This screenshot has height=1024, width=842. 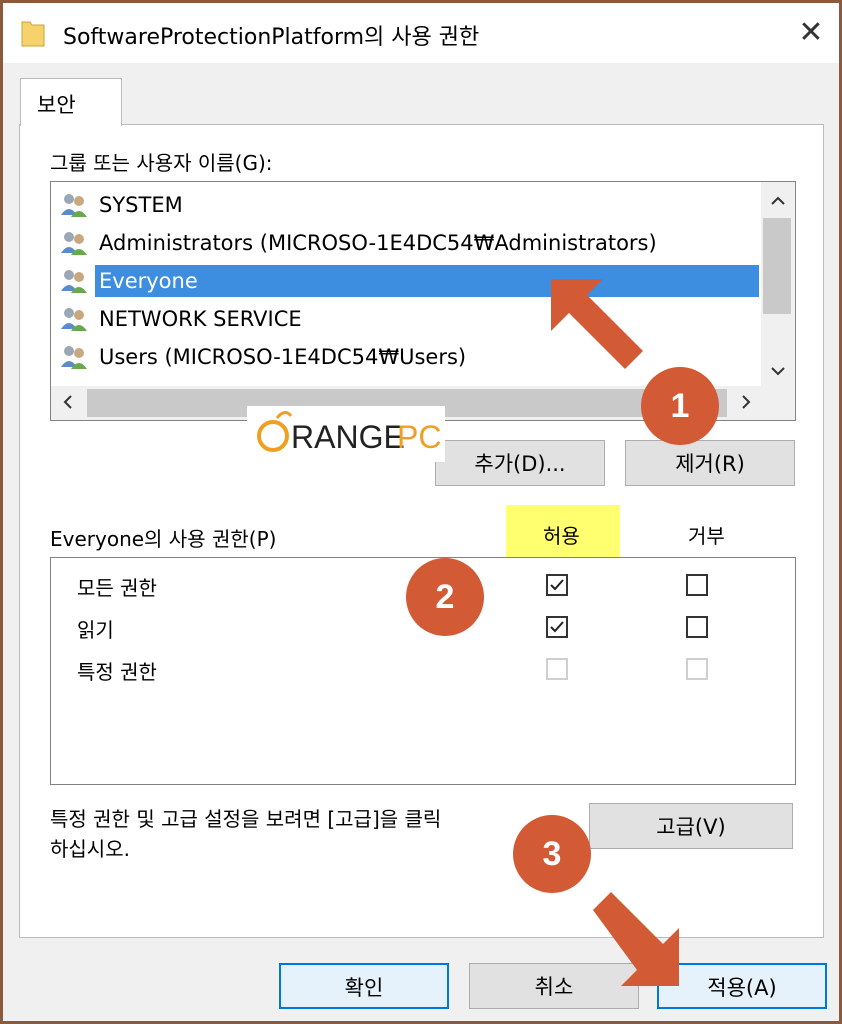 I want to click on advanced-hint-line2: 하십시오., so click(x=90, y=849).